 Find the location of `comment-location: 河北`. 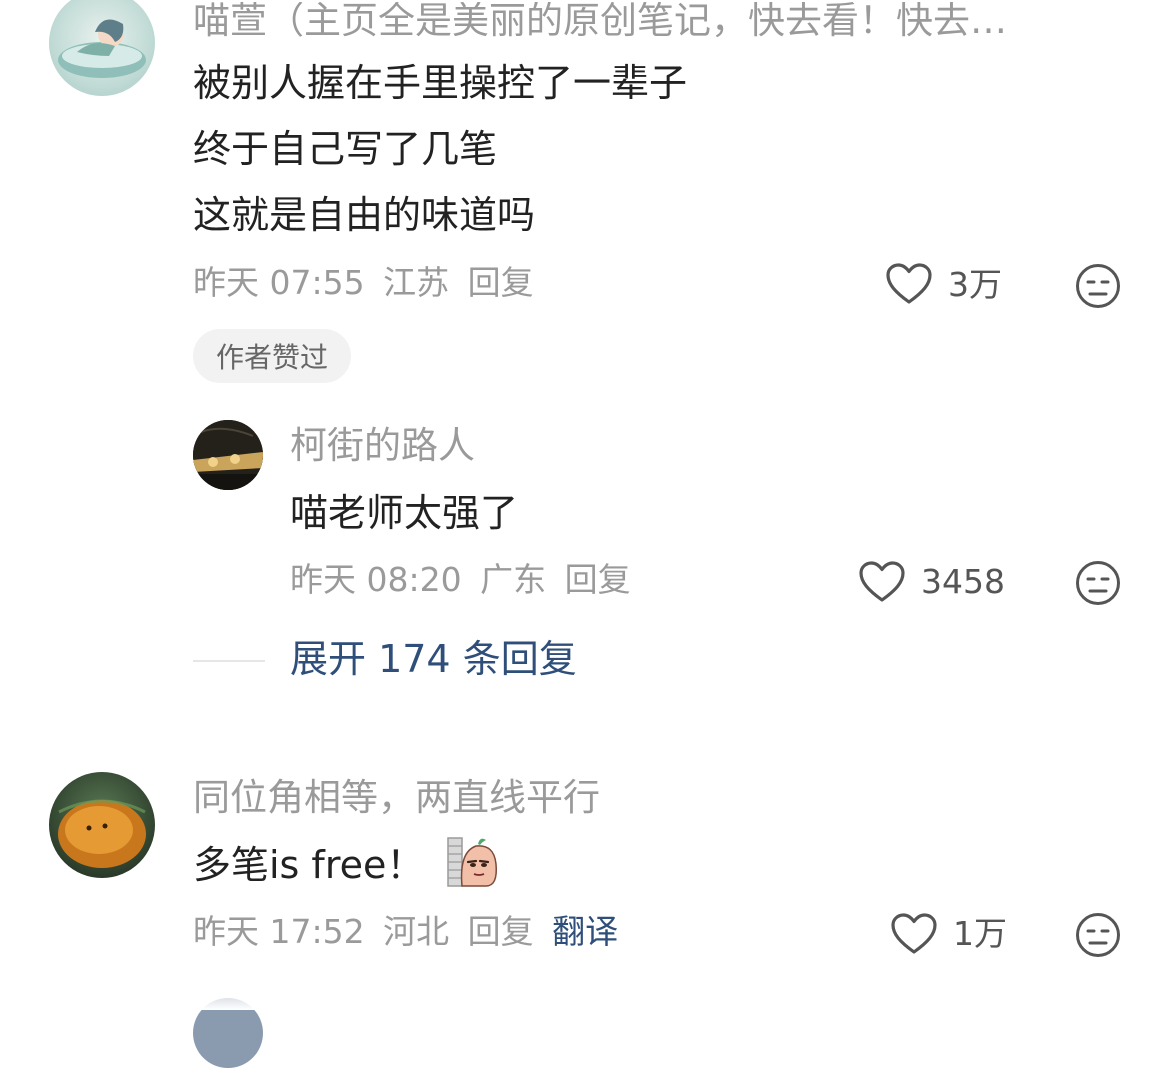

comment-location: 河北 is located at coordinates (416, 931).